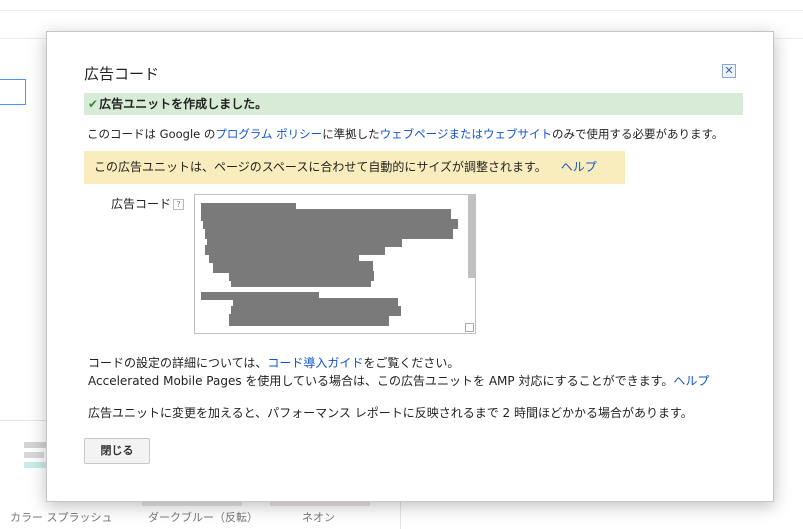 The image size is (803, 529). Describe the element at coordinates (117, 451) in the screenshot. I see `close-button: 閉じる` at that location.